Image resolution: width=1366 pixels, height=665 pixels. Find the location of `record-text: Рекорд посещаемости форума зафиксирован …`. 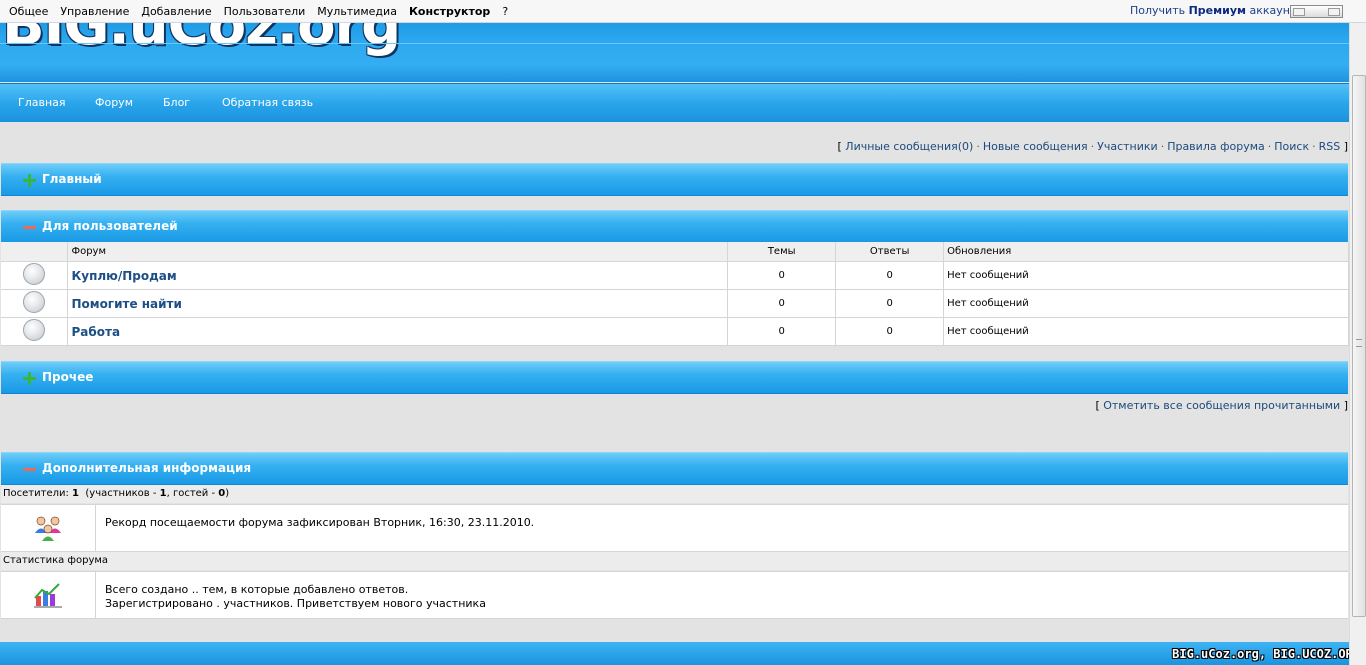

record-text: Рекорд посещаемости форума зафиксирован … is located at coordinates (320, 522).